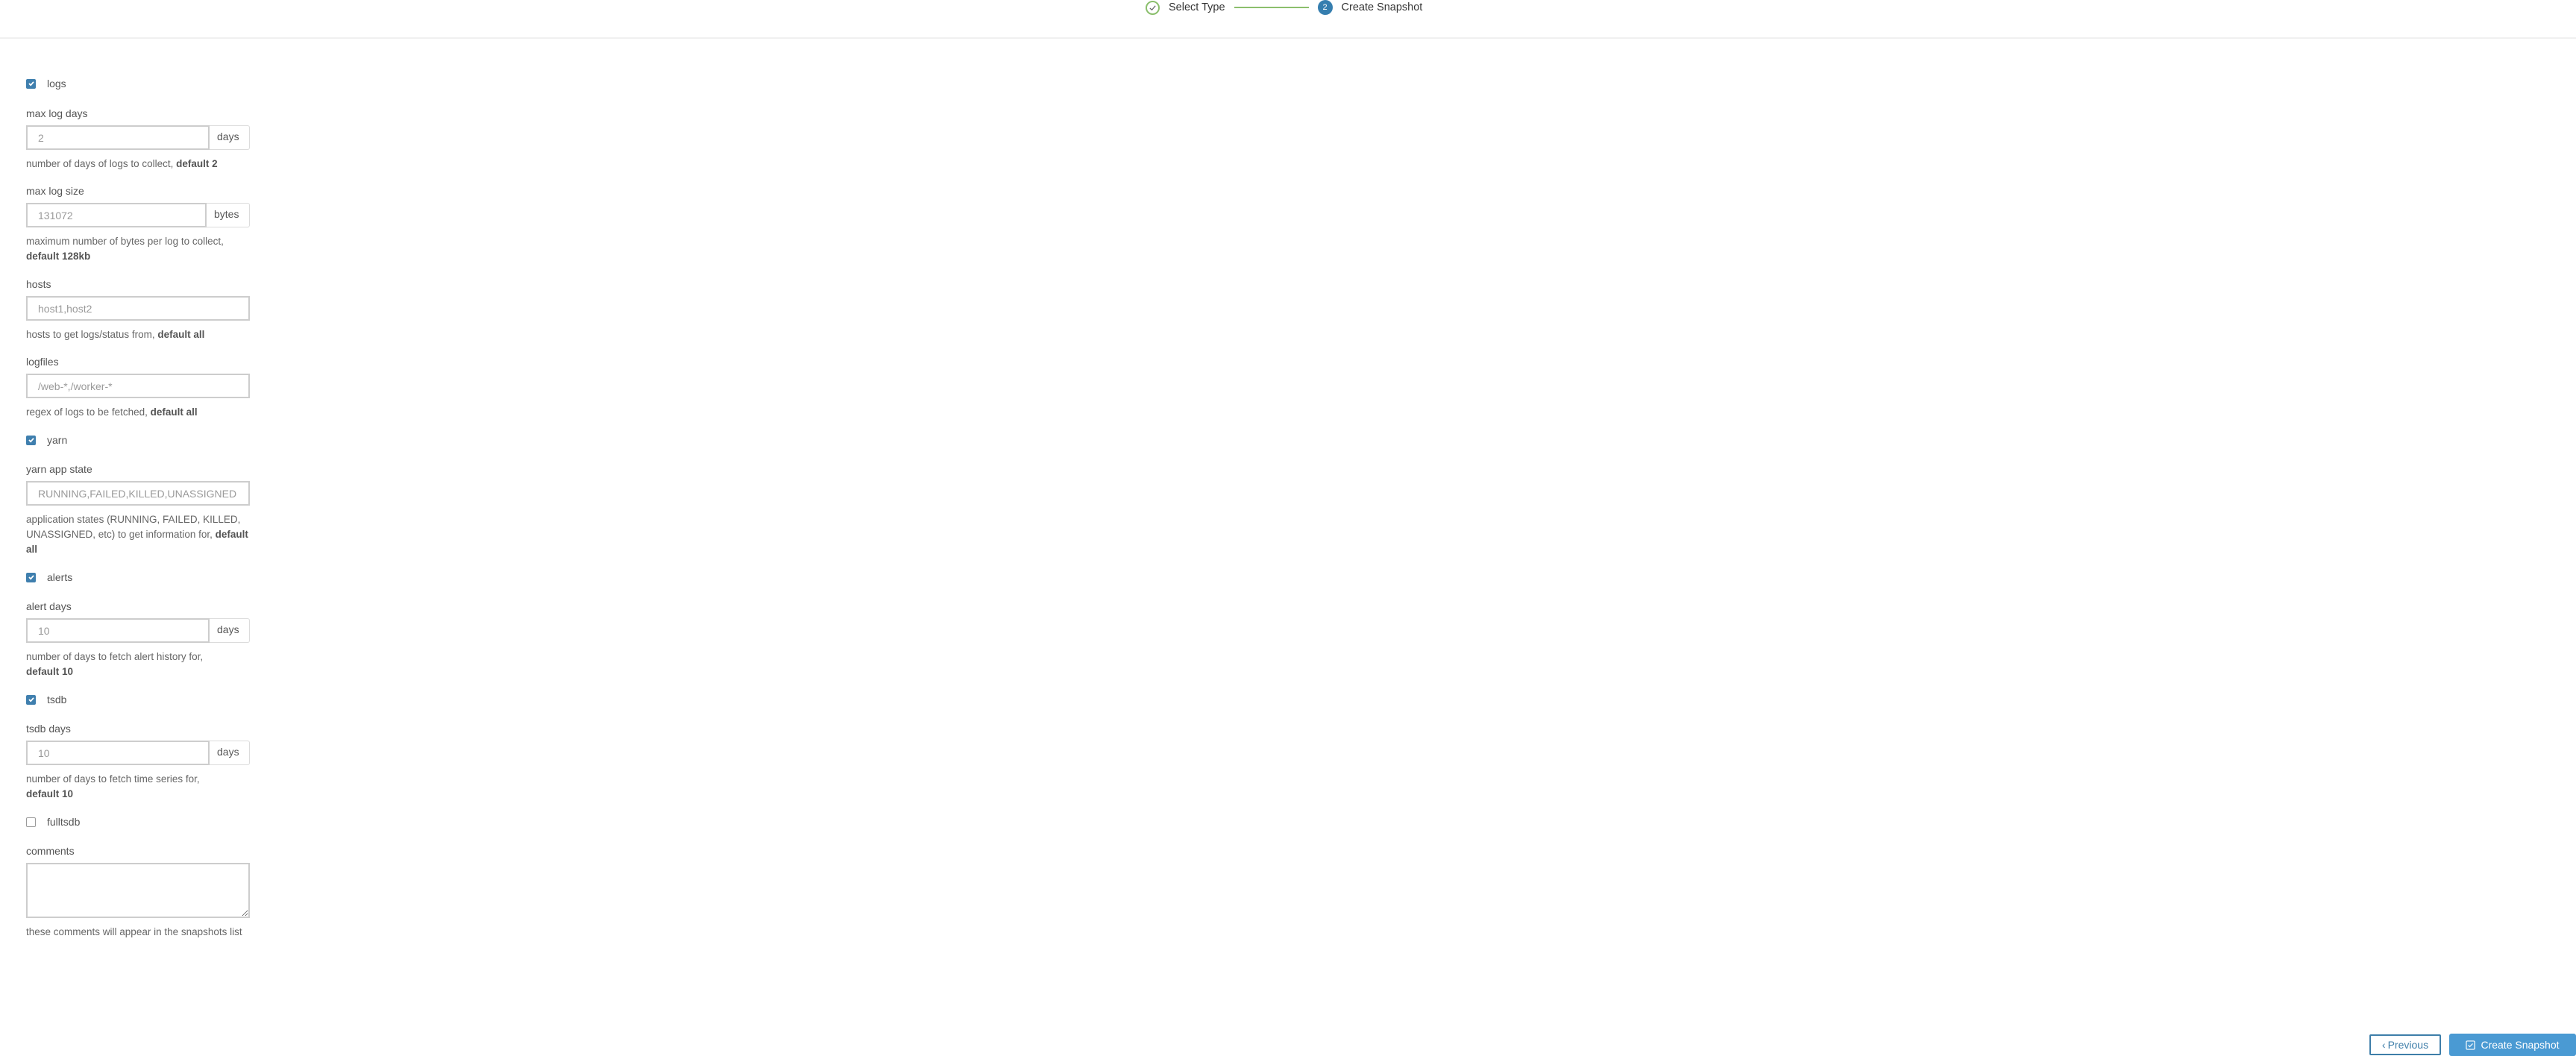  What do you see at coordinates (89, 412) in the screenshot?
I see `help-text: regex of logs to be fetched,` at bounding box center [89, 412].